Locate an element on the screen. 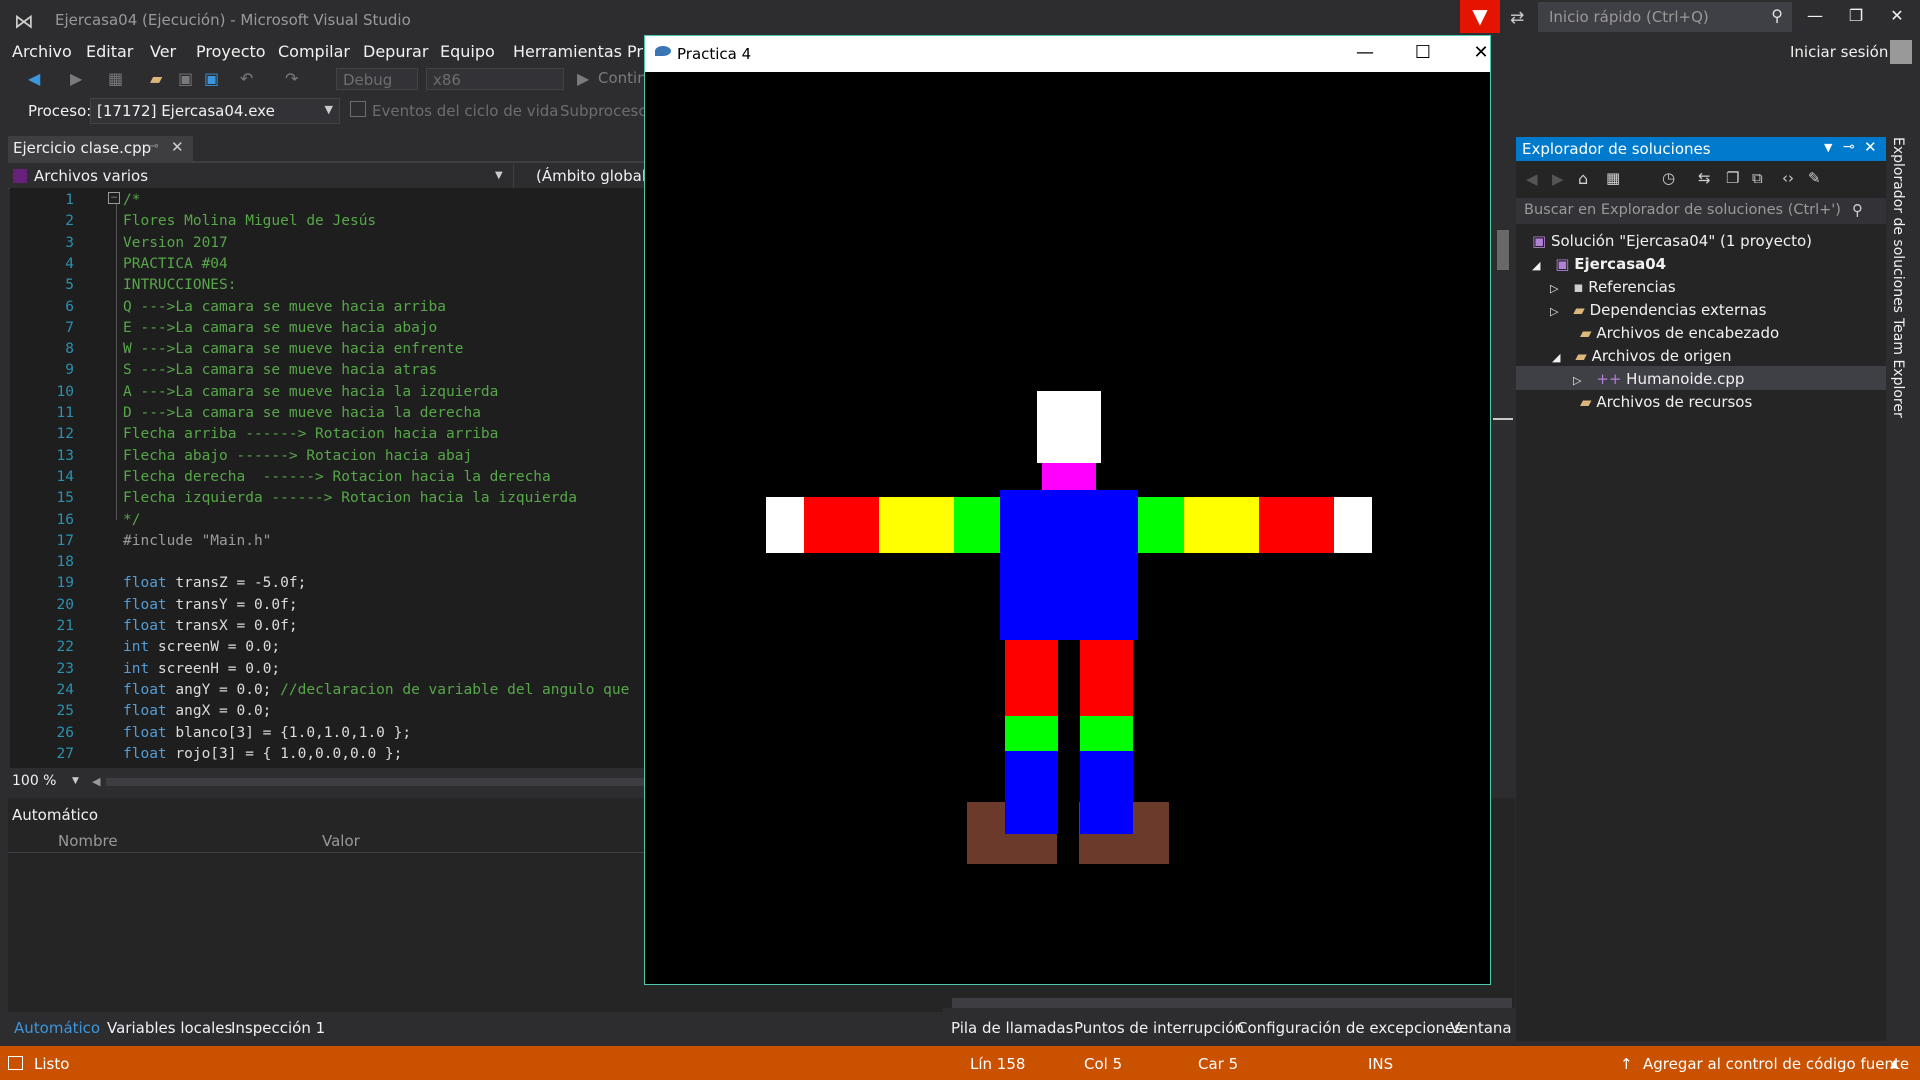 Image resolution: width=1920 pixels, height=1080 pixels. menu-archivo: Archivo is located at coordinates (42, 51).